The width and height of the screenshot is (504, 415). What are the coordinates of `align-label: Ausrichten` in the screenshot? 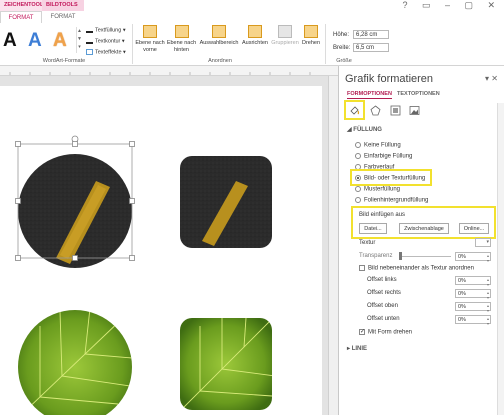 It's located at (255, 43).